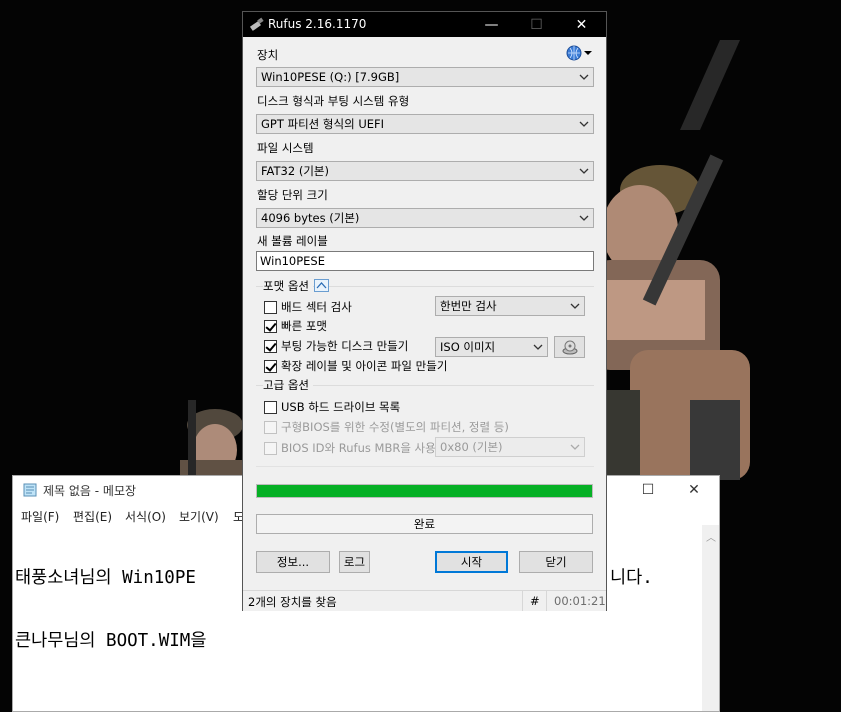  I want to click on progress-bar-fill, so click(424, 491).